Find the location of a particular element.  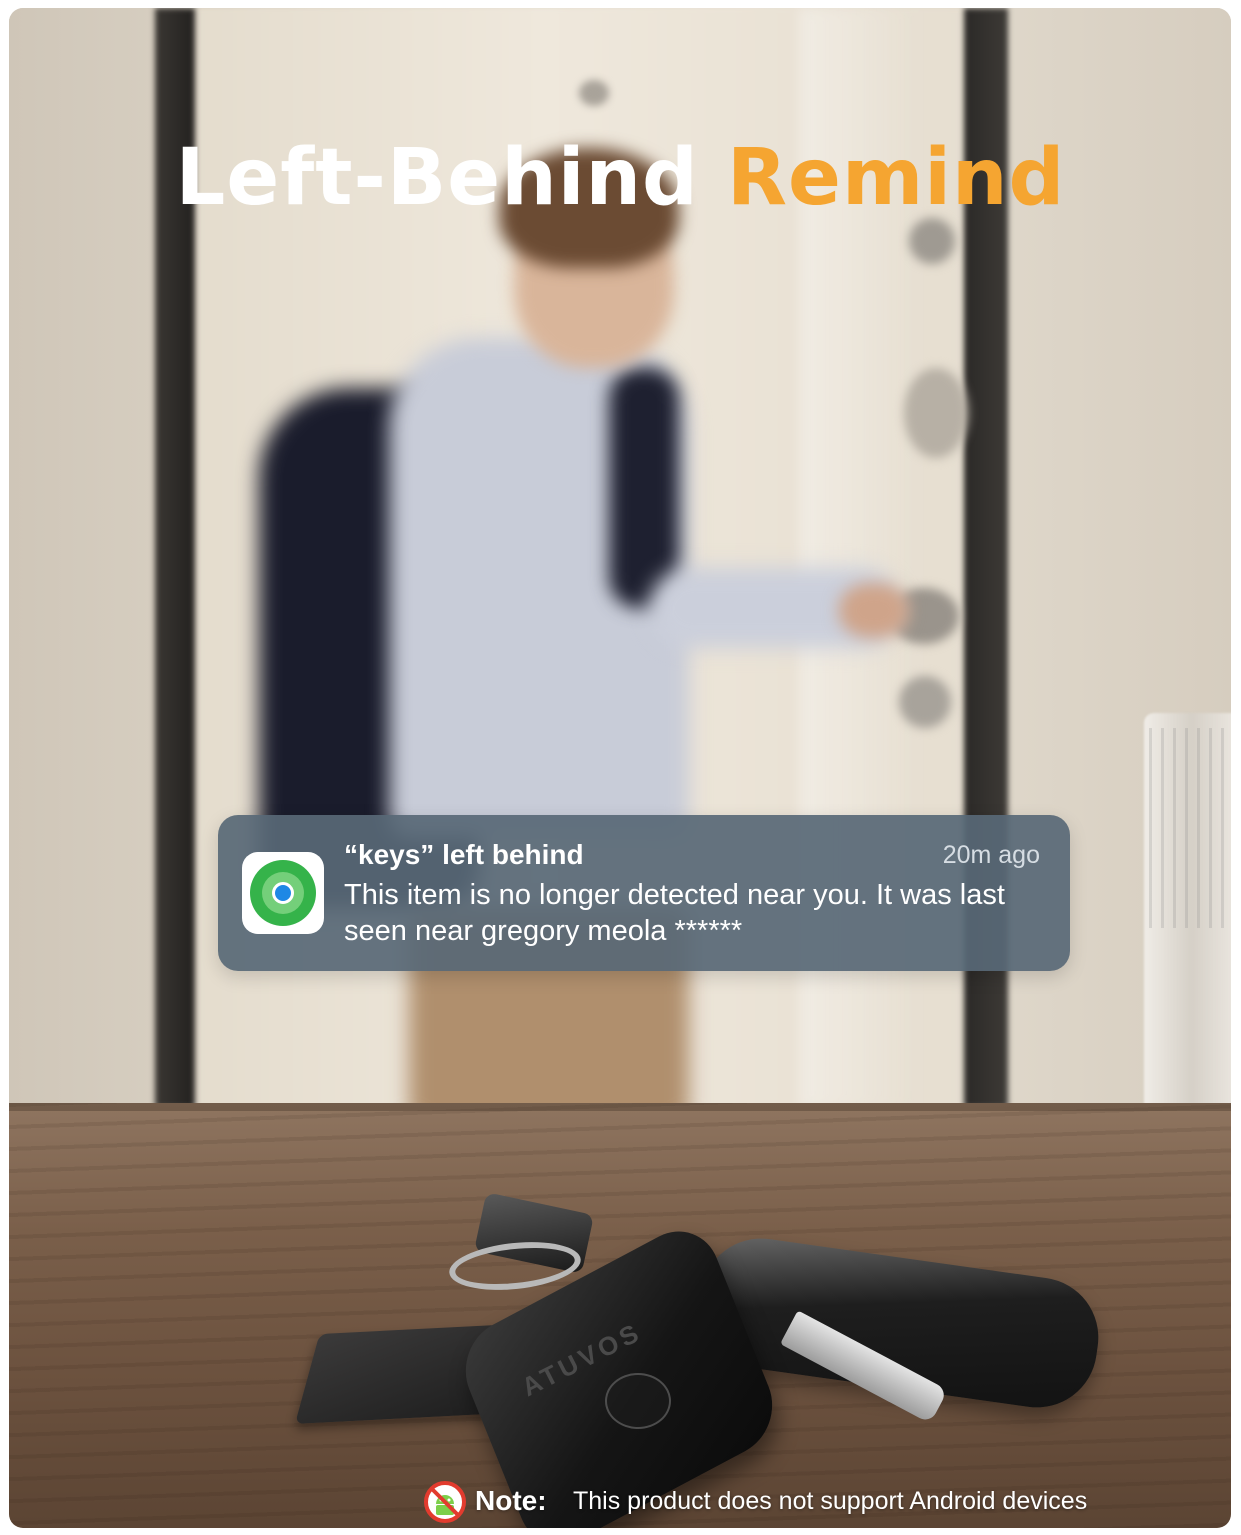

door-lock is located at coordinates (936, 413).